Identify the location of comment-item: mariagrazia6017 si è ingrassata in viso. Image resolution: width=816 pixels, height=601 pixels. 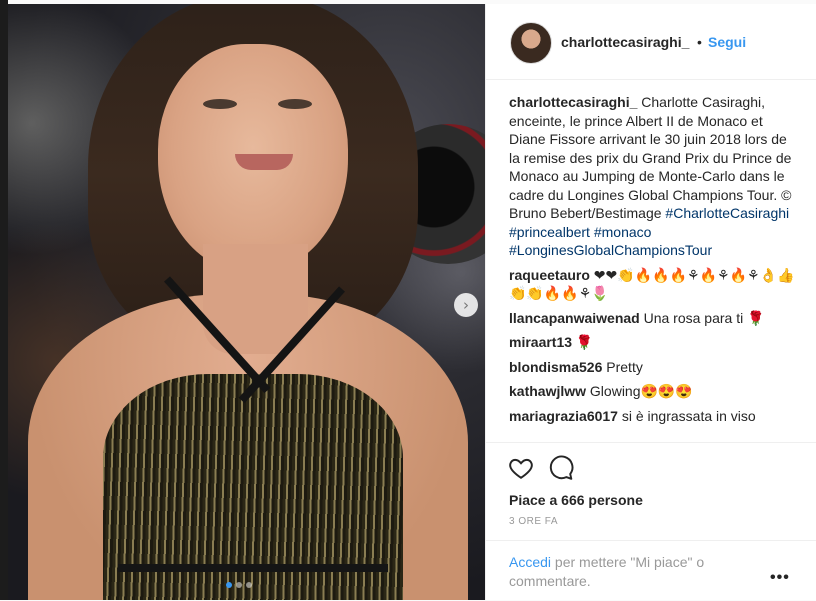
(654, 416).